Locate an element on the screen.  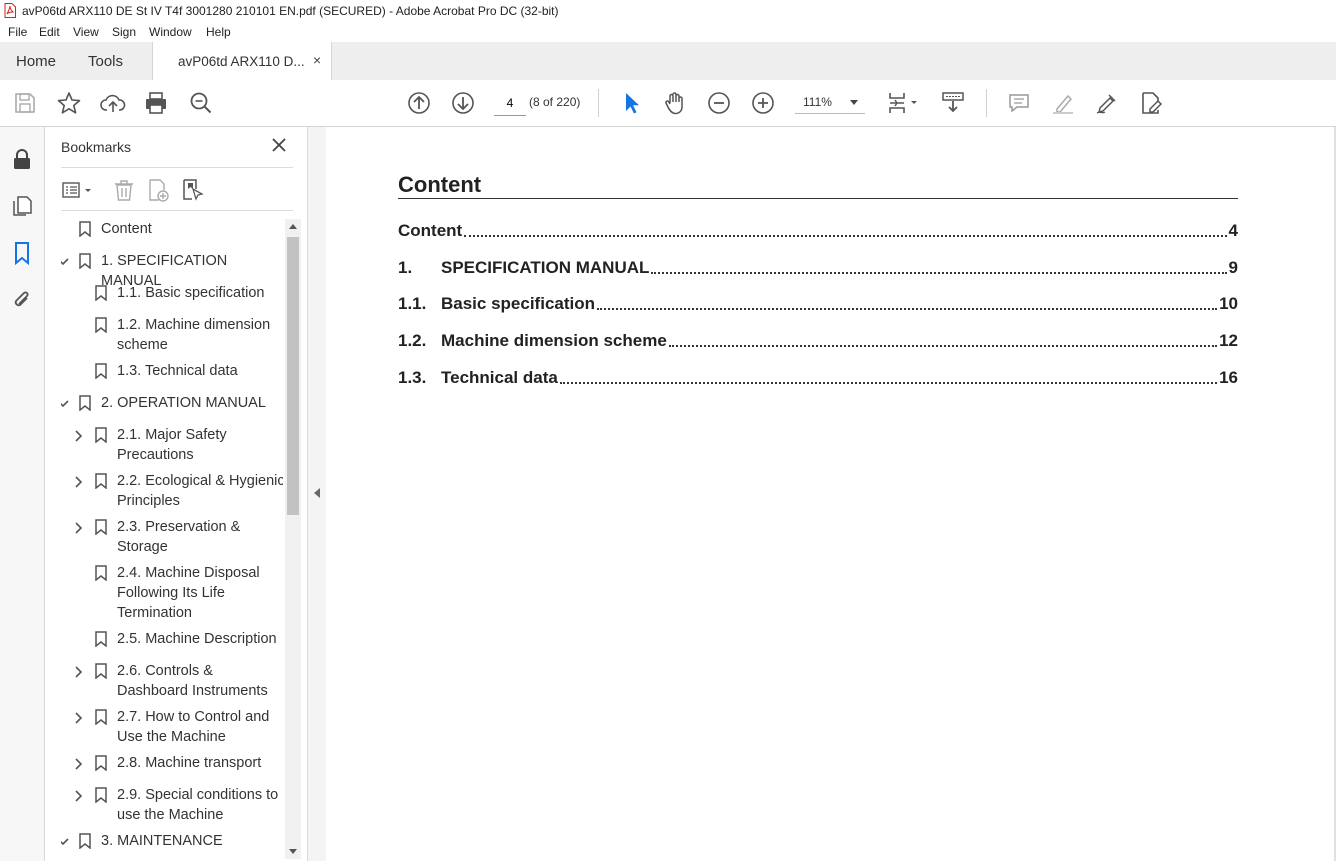
bookmark-label: 2.8. Machine transport is located at coordinates (189, 763).